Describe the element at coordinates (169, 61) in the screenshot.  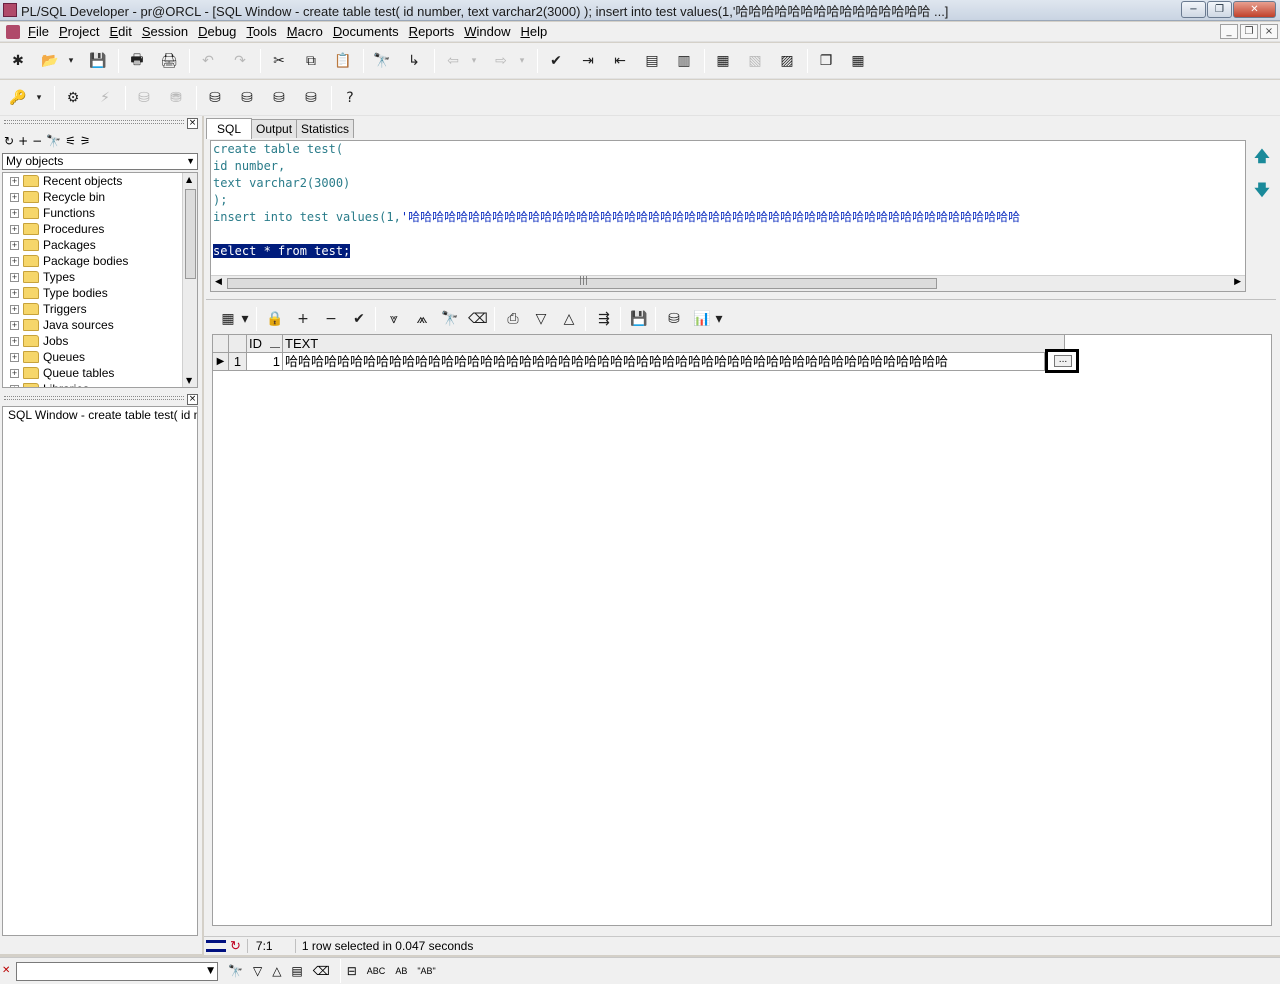
I see `print-preview-icon: 🖨` at that location.